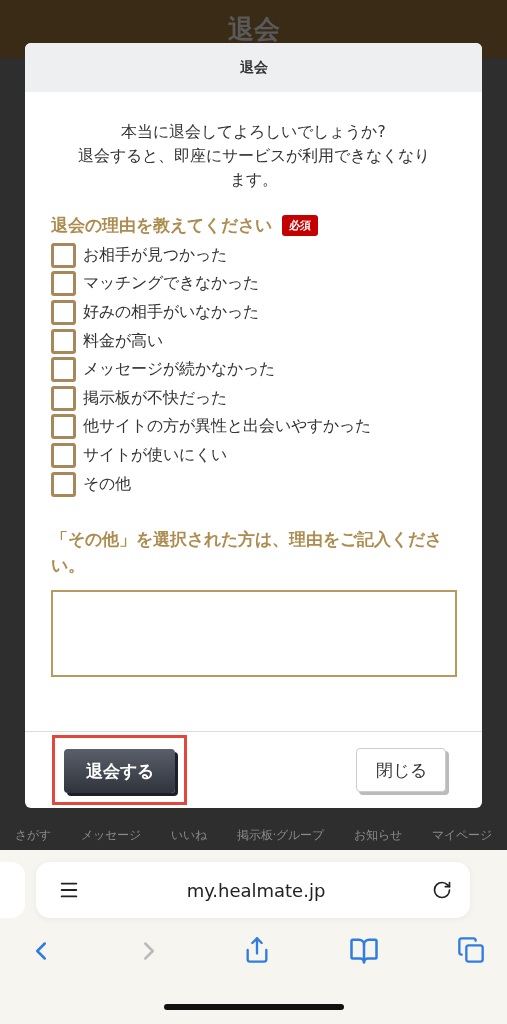 This screenshot has height=1024, width=507. I want to click on nav-tab: お知らせ, so click(378, 835).